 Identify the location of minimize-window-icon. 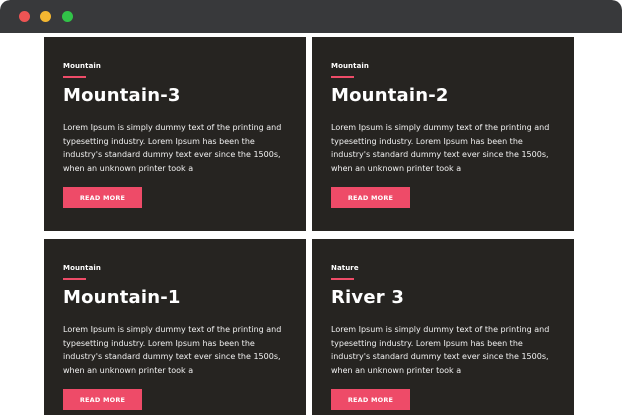
(45, 16).